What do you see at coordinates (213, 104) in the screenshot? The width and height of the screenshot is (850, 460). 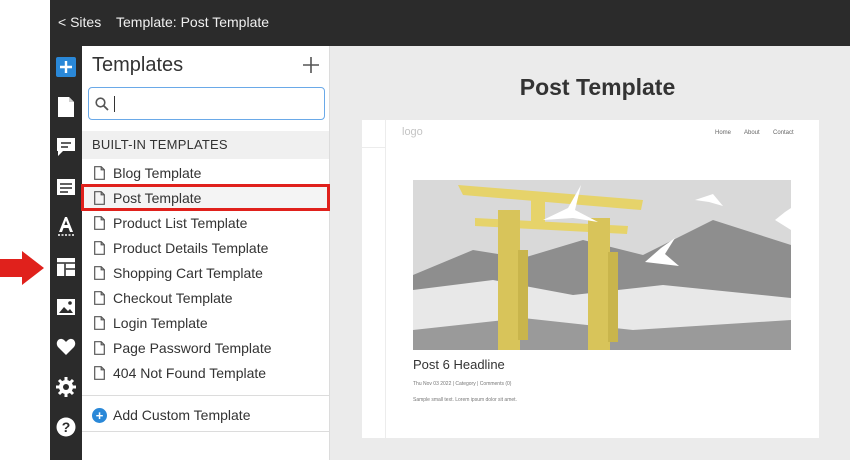 I see `search-input` at bounding box center [213, 104].